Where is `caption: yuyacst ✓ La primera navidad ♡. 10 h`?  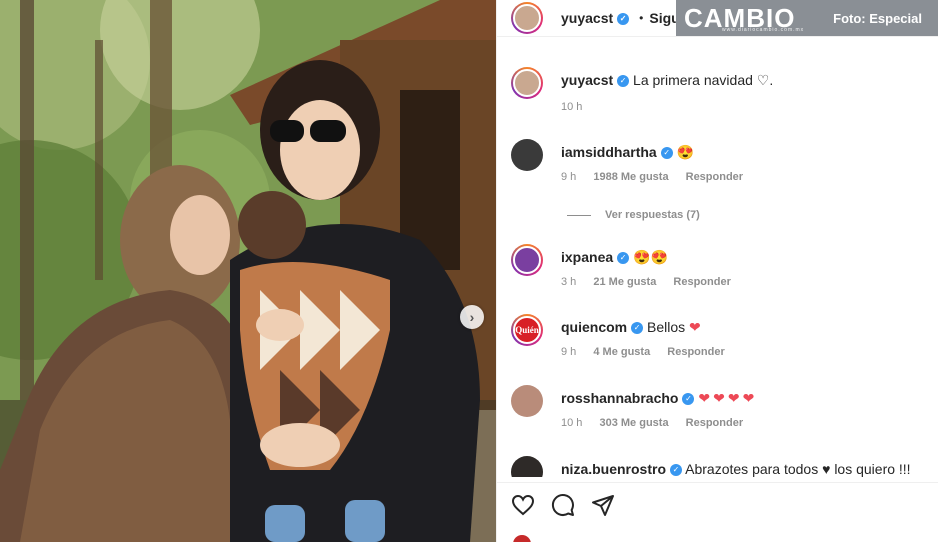 caption: yuyacst ✓ La primera navidad ♡. 10 h is located at coordinates (642, 90).